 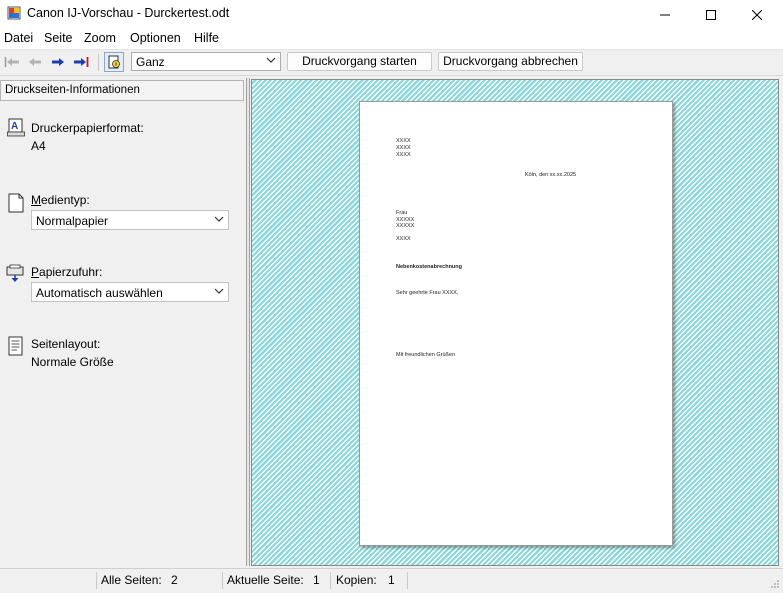 I want to click on recipient-line-3: XXXXX, so click(x=405, y=226).